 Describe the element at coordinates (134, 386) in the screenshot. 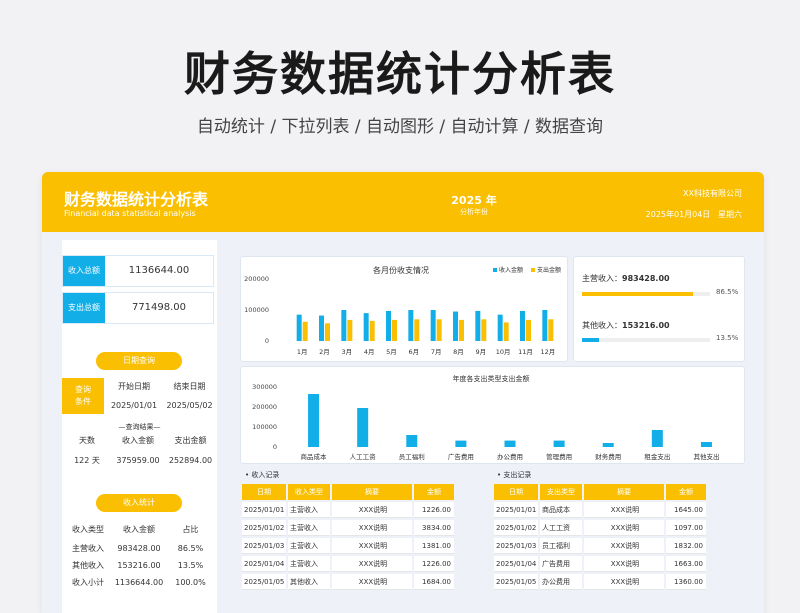

I see `start-date-label: 开始日期` at that location.